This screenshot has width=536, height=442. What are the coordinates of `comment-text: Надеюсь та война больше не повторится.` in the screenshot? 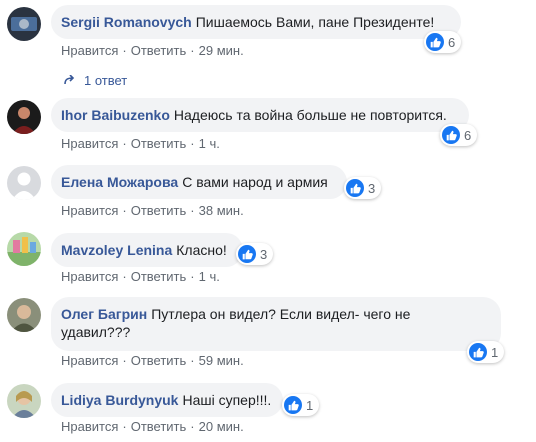 It's located at (310, 115).